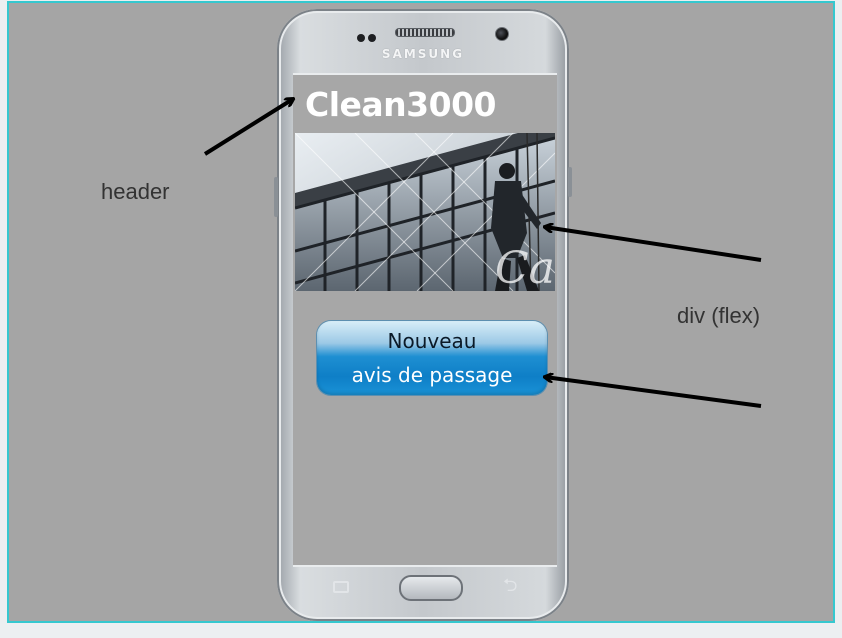 Image resolution: width=842 pixels, height=638 pixels. Describe the element at coordinates (341, 587) in the screenshot. I see `recent-apps-icon` at that location.